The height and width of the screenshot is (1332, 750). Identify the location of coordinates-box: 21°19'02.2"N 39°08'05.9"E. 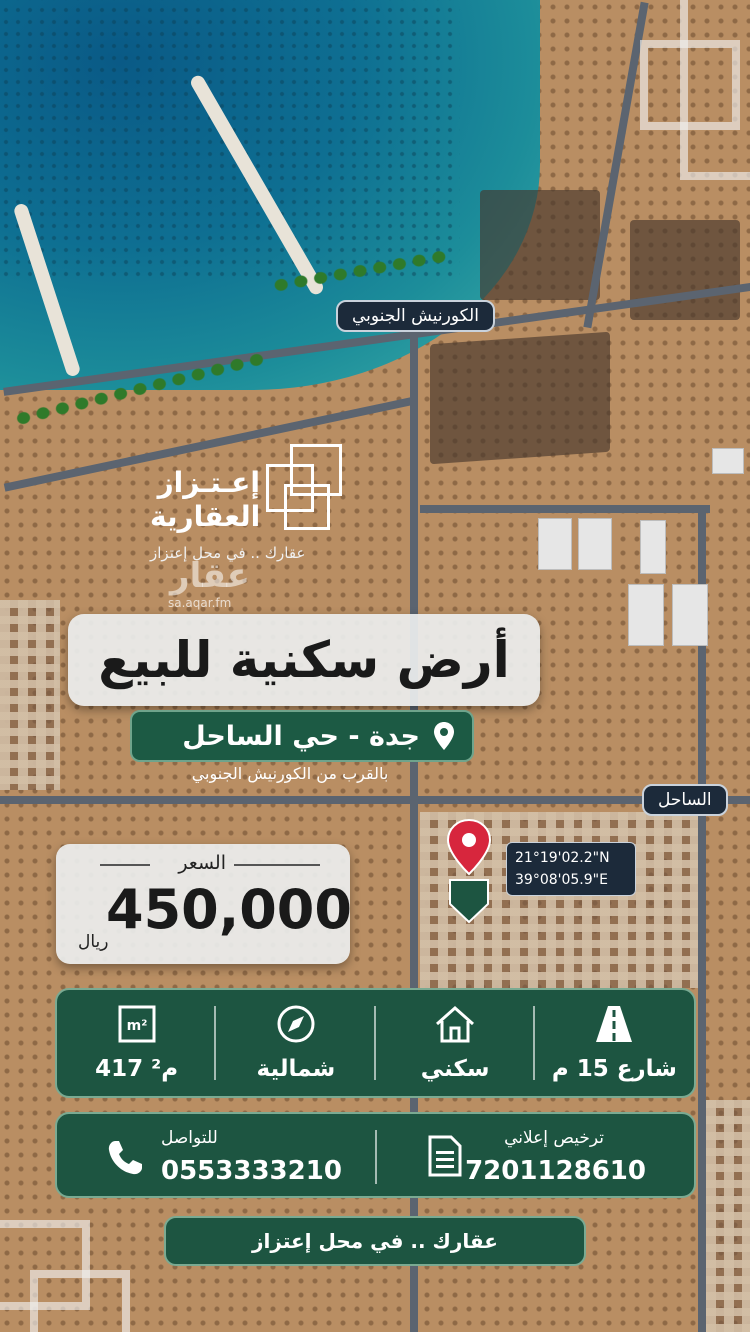
(571, 869).